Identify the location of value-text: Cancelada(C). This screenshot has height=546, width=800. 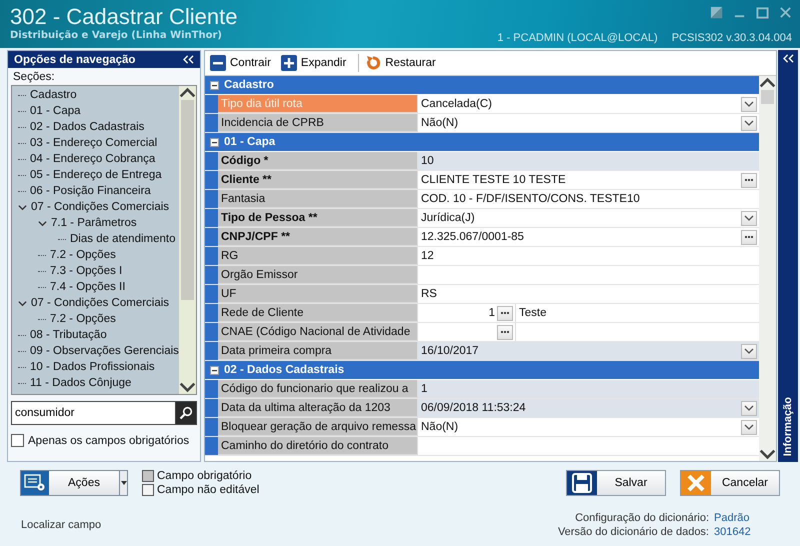
(456, 104).